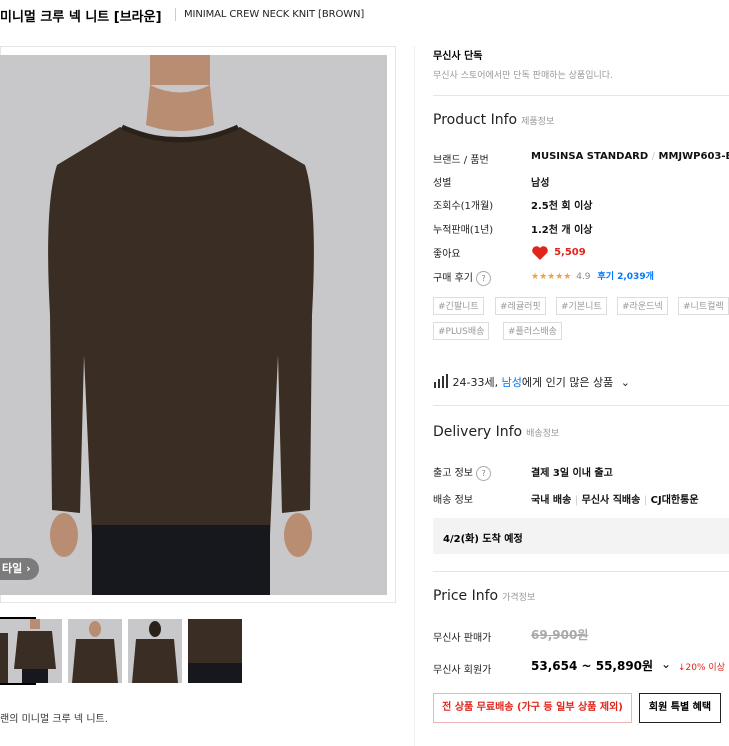  I want to click on free-shipping-button: 전 상품 무료배송 (가구 등 일부 상품 제외), so click(532, 708).